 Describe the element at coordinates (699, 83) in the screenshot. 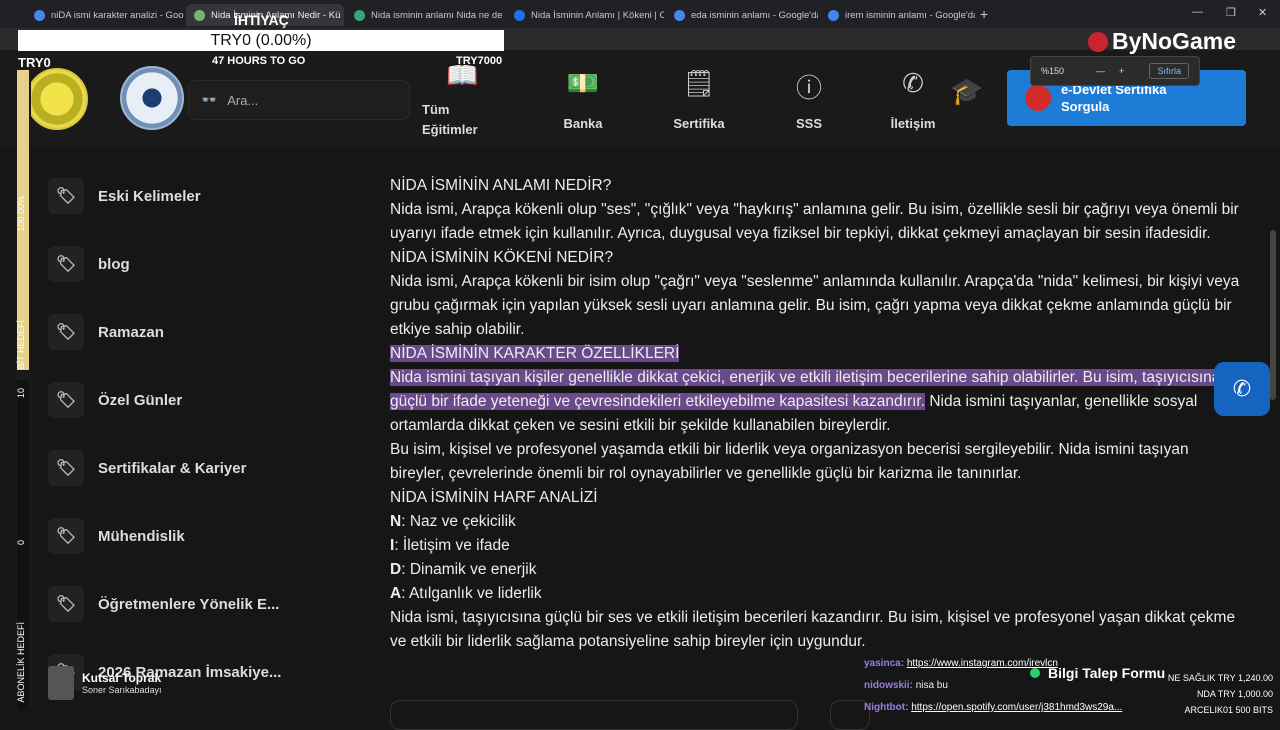

I see `document-icon: 🗒` at that location.